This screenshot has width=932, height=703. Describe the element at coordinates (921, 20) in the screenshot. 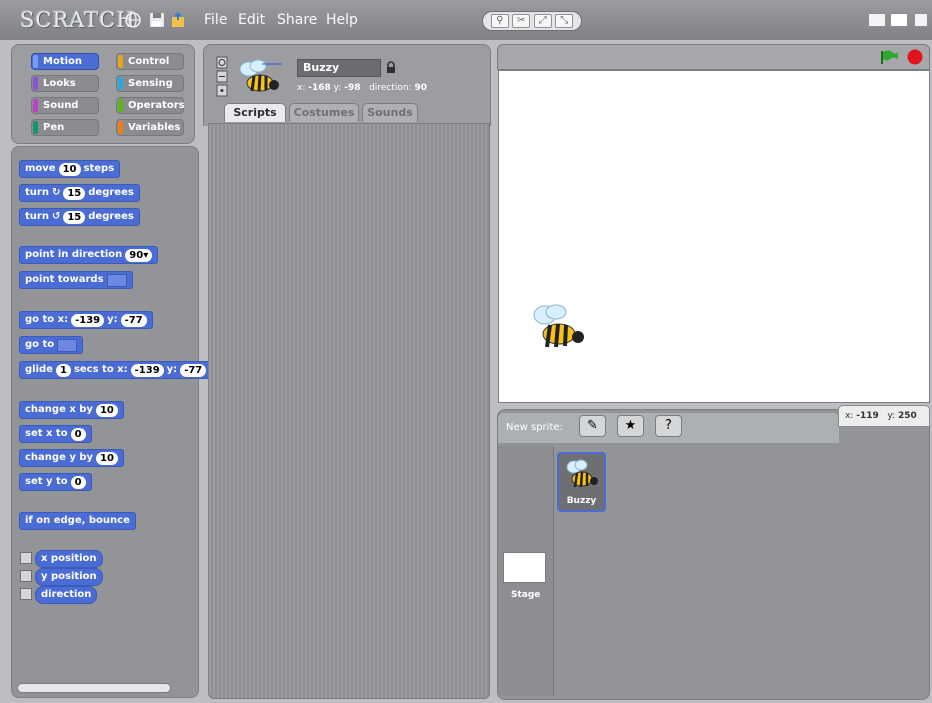

I see `presentation-mode-icon` at that location.